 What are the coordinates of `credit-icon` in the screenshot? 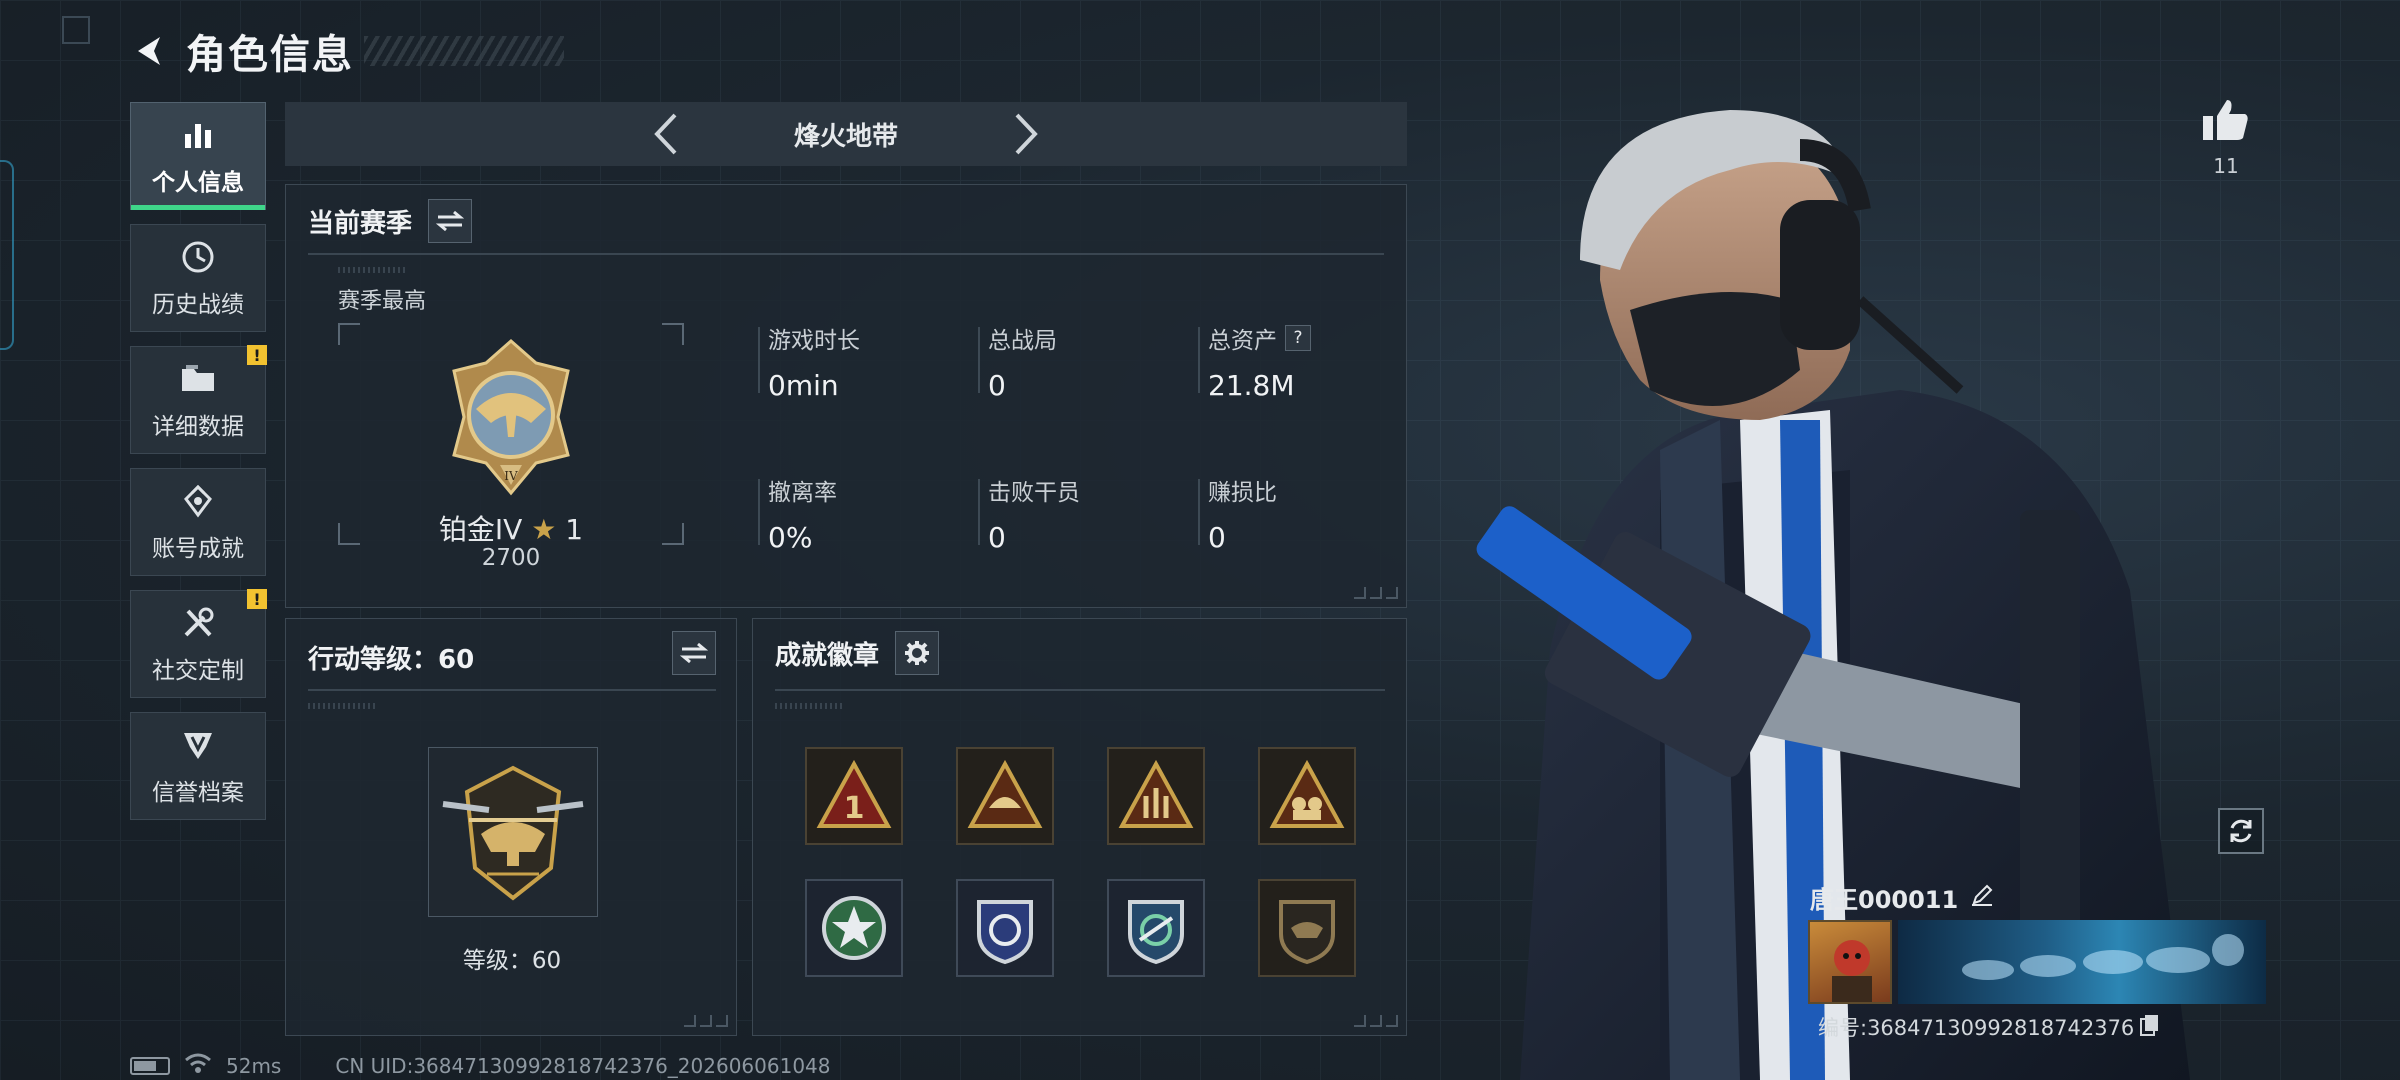 It's located at (198, 745).